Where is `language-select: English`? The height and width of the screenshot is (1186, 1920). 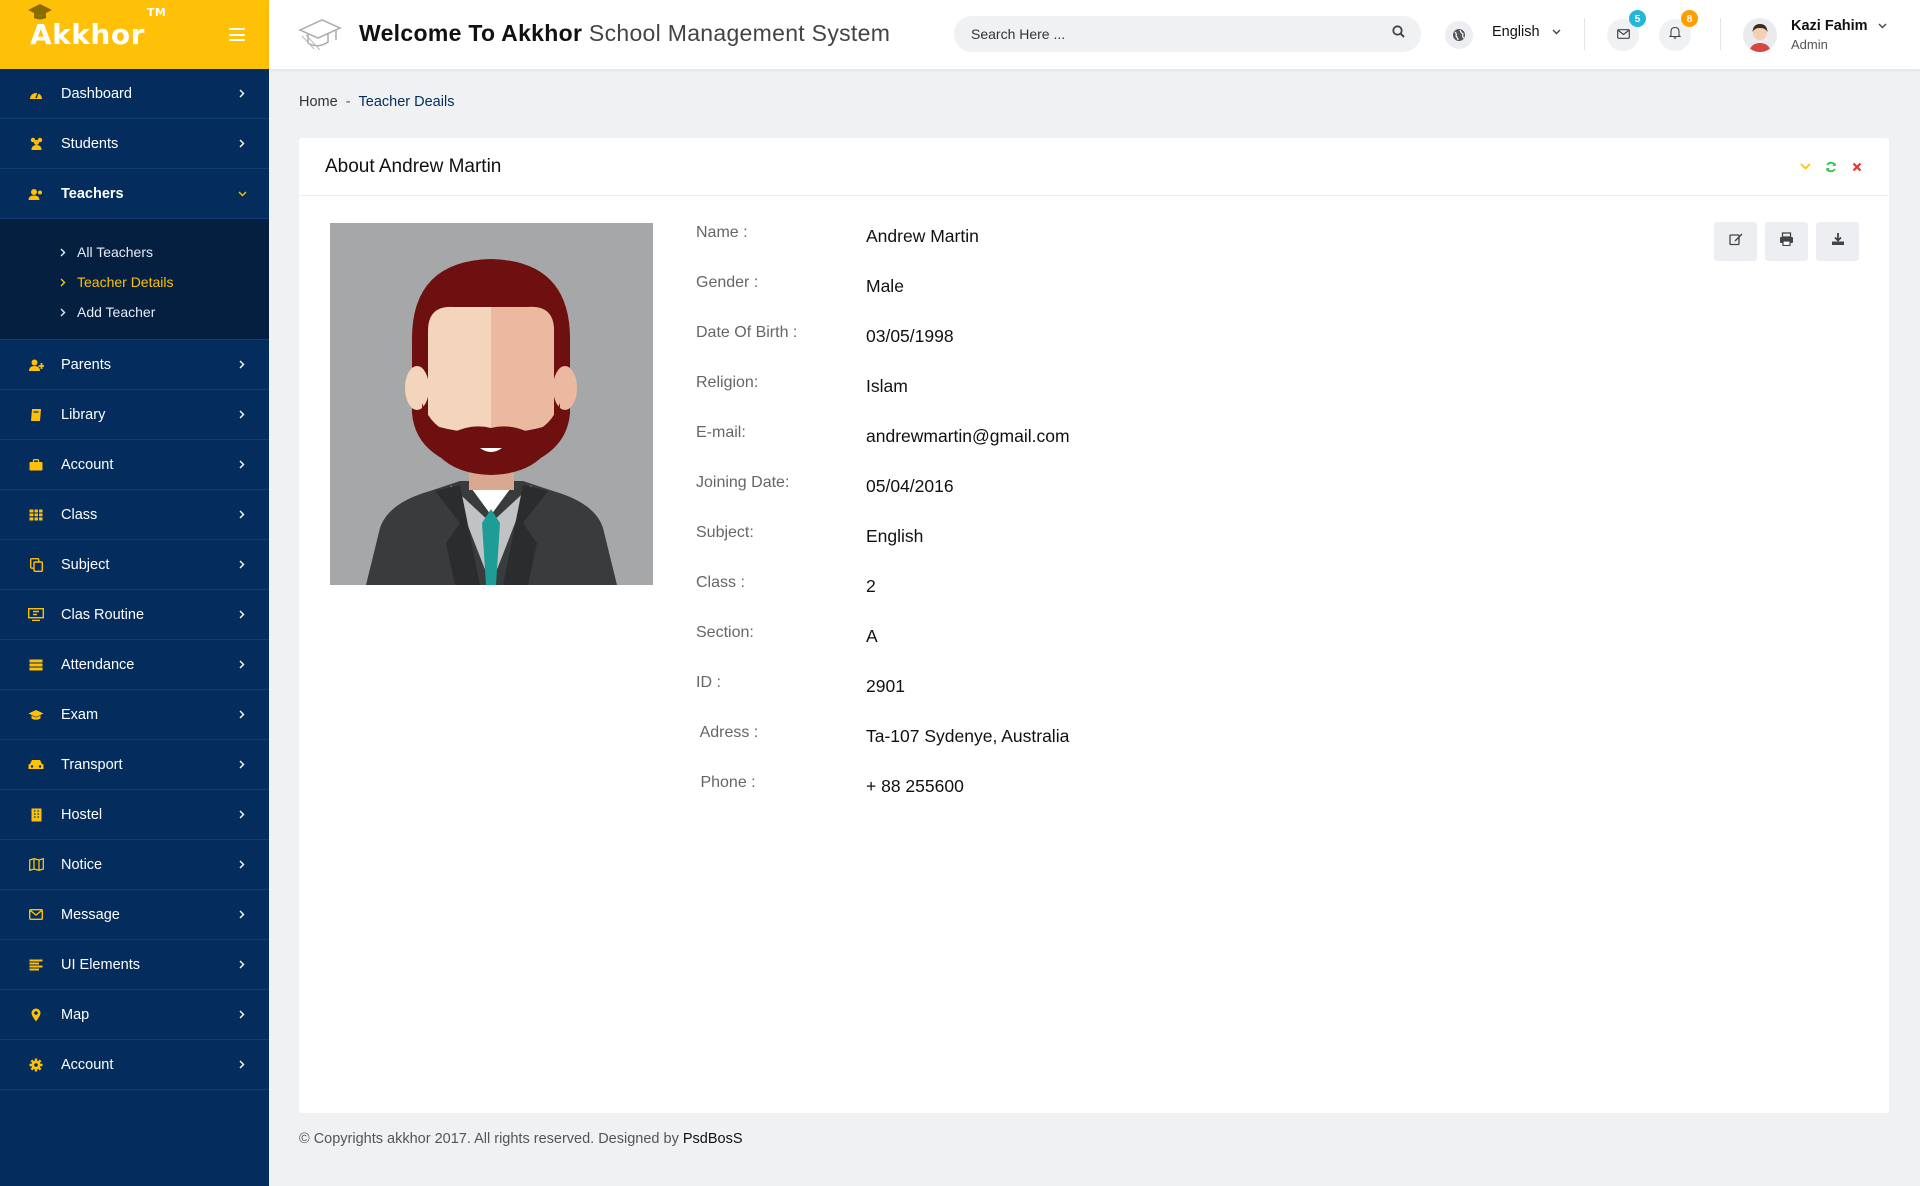
language-select: English is located at coordinates (1526, 32).